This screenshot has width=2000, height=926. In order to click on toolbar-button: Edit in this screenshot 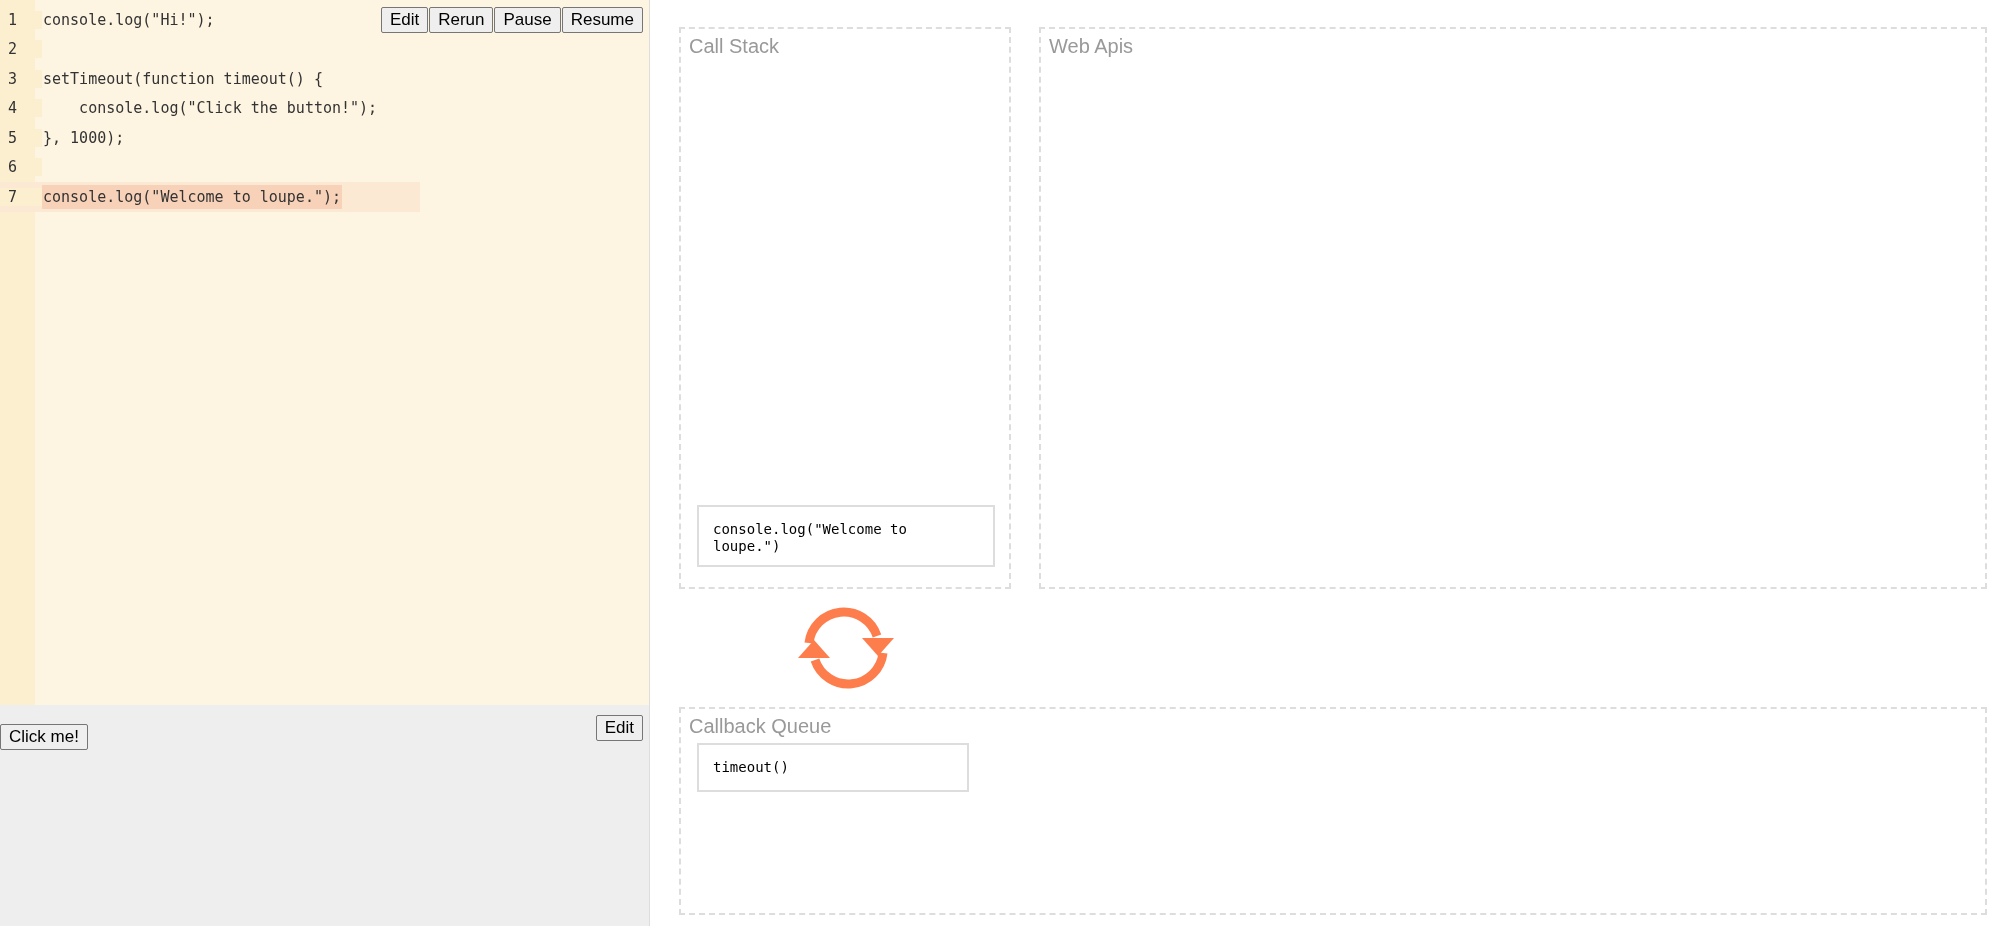, I will do `click(404, 20)`.